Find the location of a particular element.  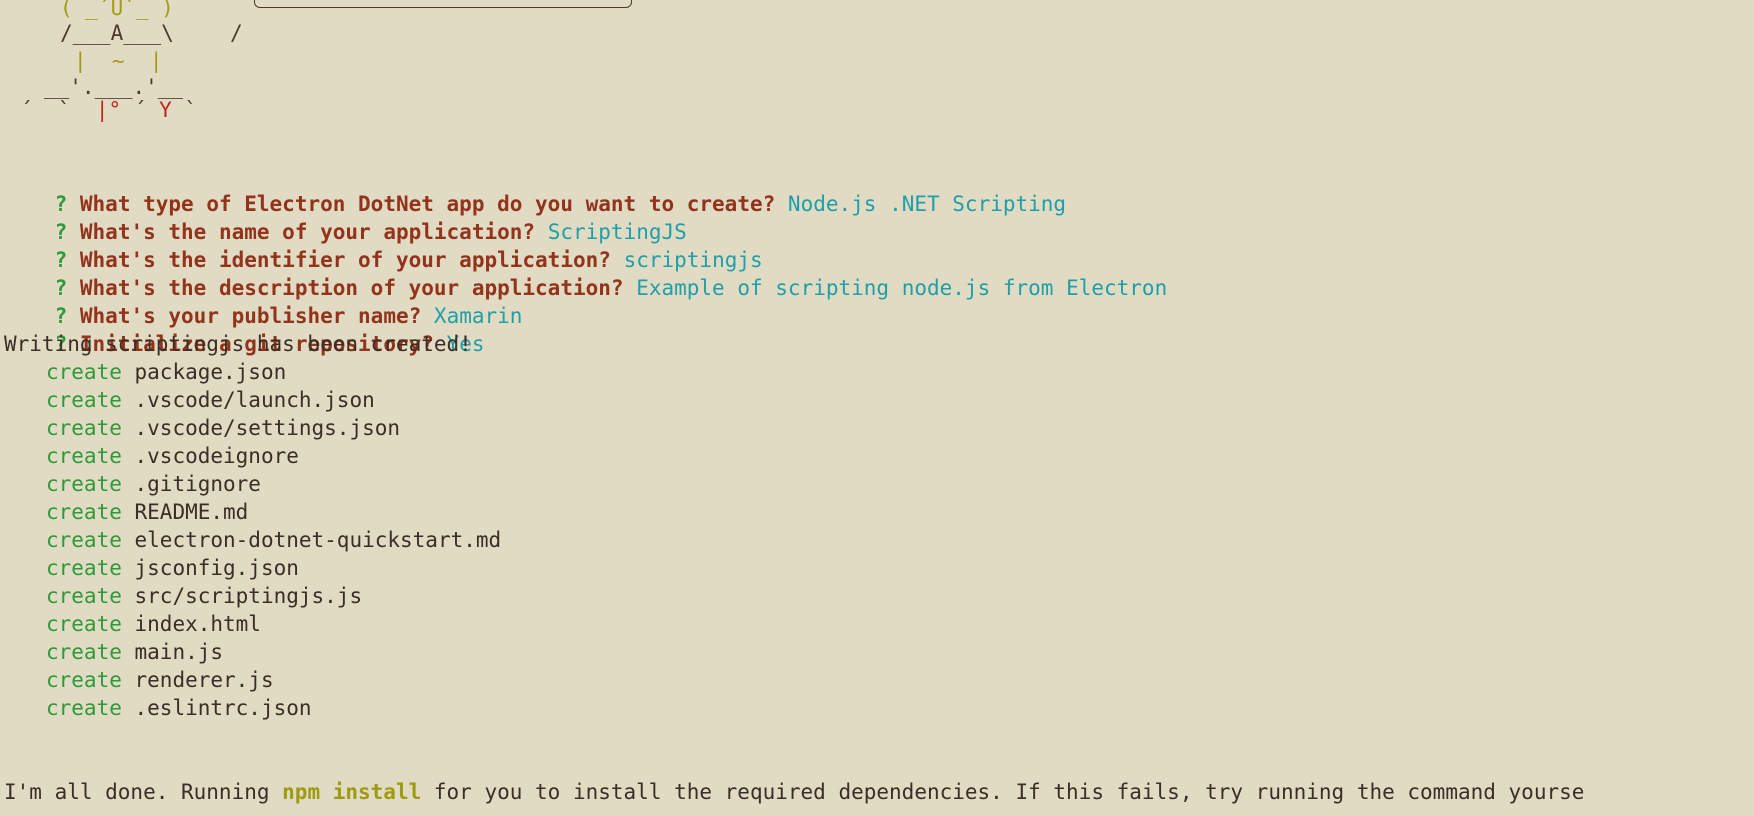

create-line: create electron-dotnet-quickstart.md is located at coordinates (273, 540).